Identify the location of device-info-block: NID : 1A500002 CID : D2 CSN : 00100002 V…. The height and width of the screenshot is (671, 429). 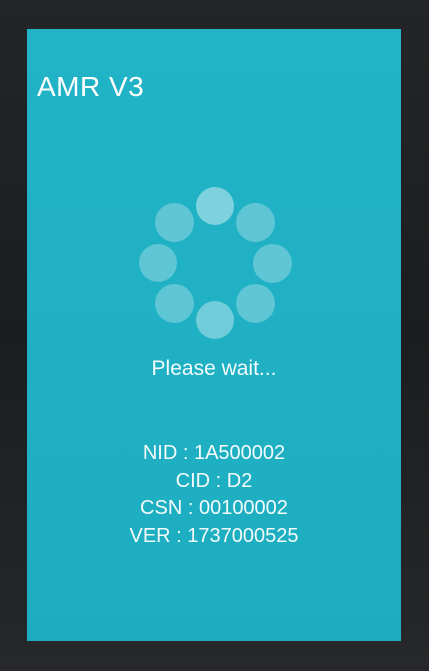
(214, 495).